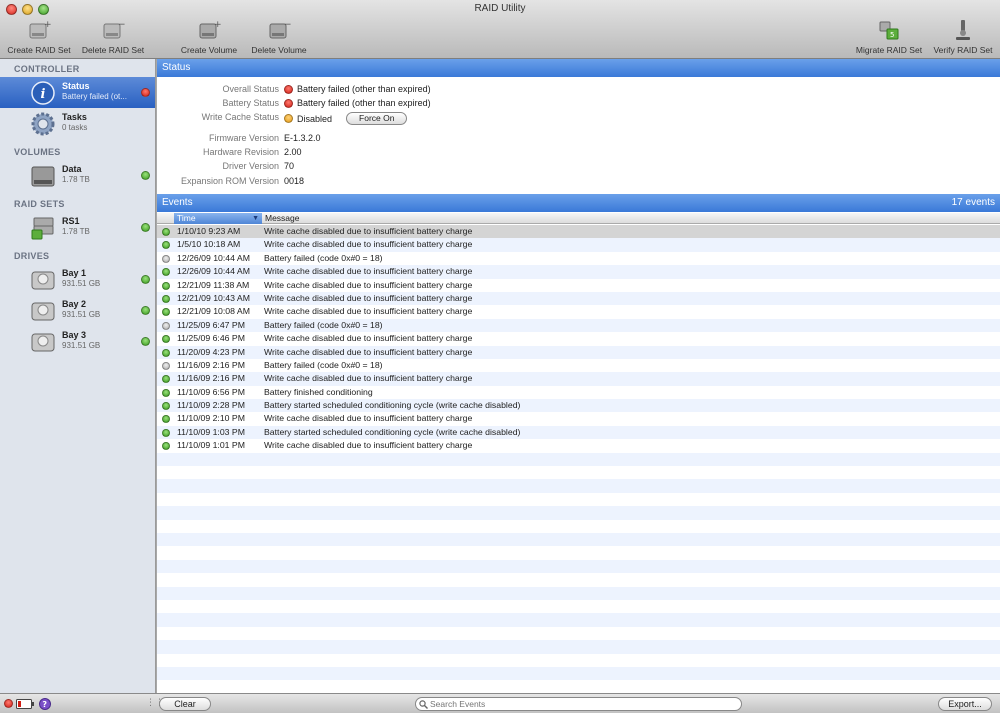 The image size is (1000, 713). Describe the element at coordinates (423, 704) in the screenshot. I see `search-icon` at that location.